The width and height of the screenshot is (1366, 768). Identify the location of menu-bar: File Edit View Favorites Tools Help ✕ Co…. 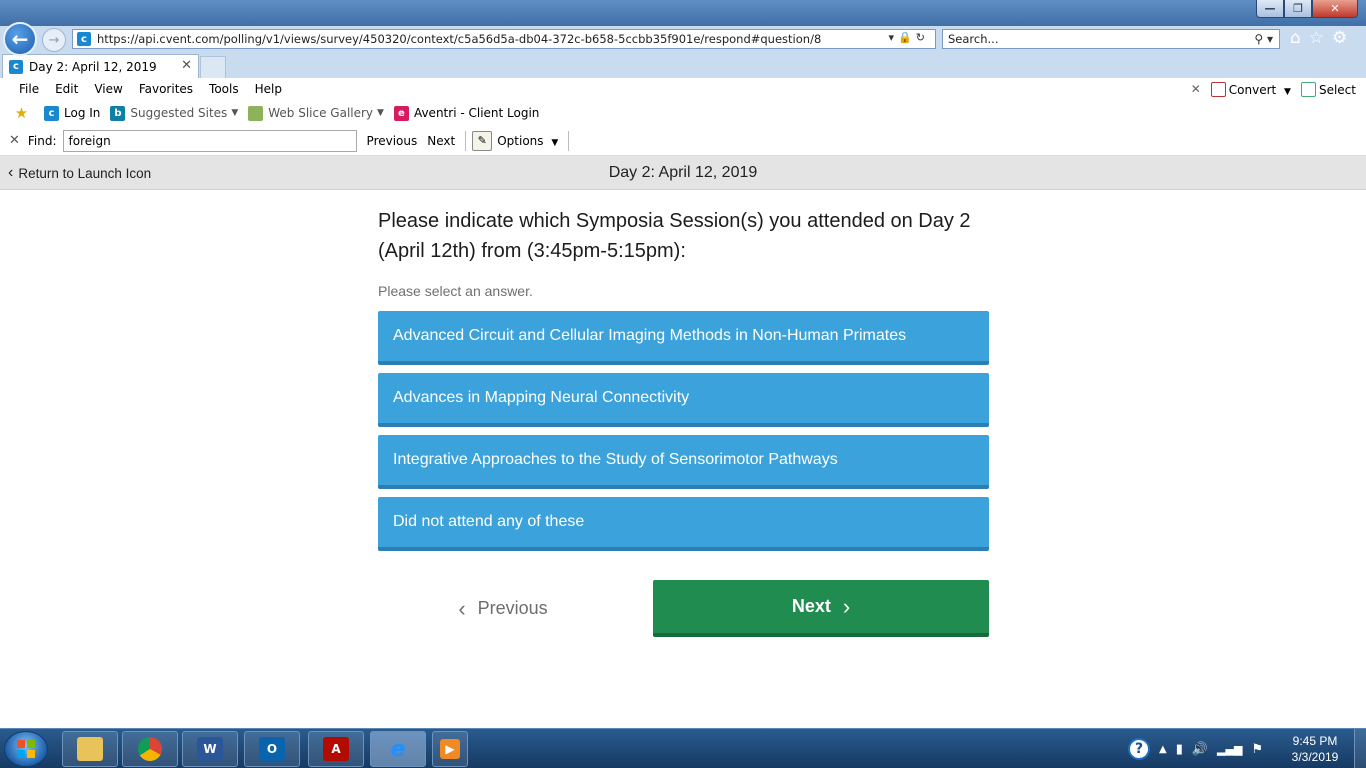
(683, 89).